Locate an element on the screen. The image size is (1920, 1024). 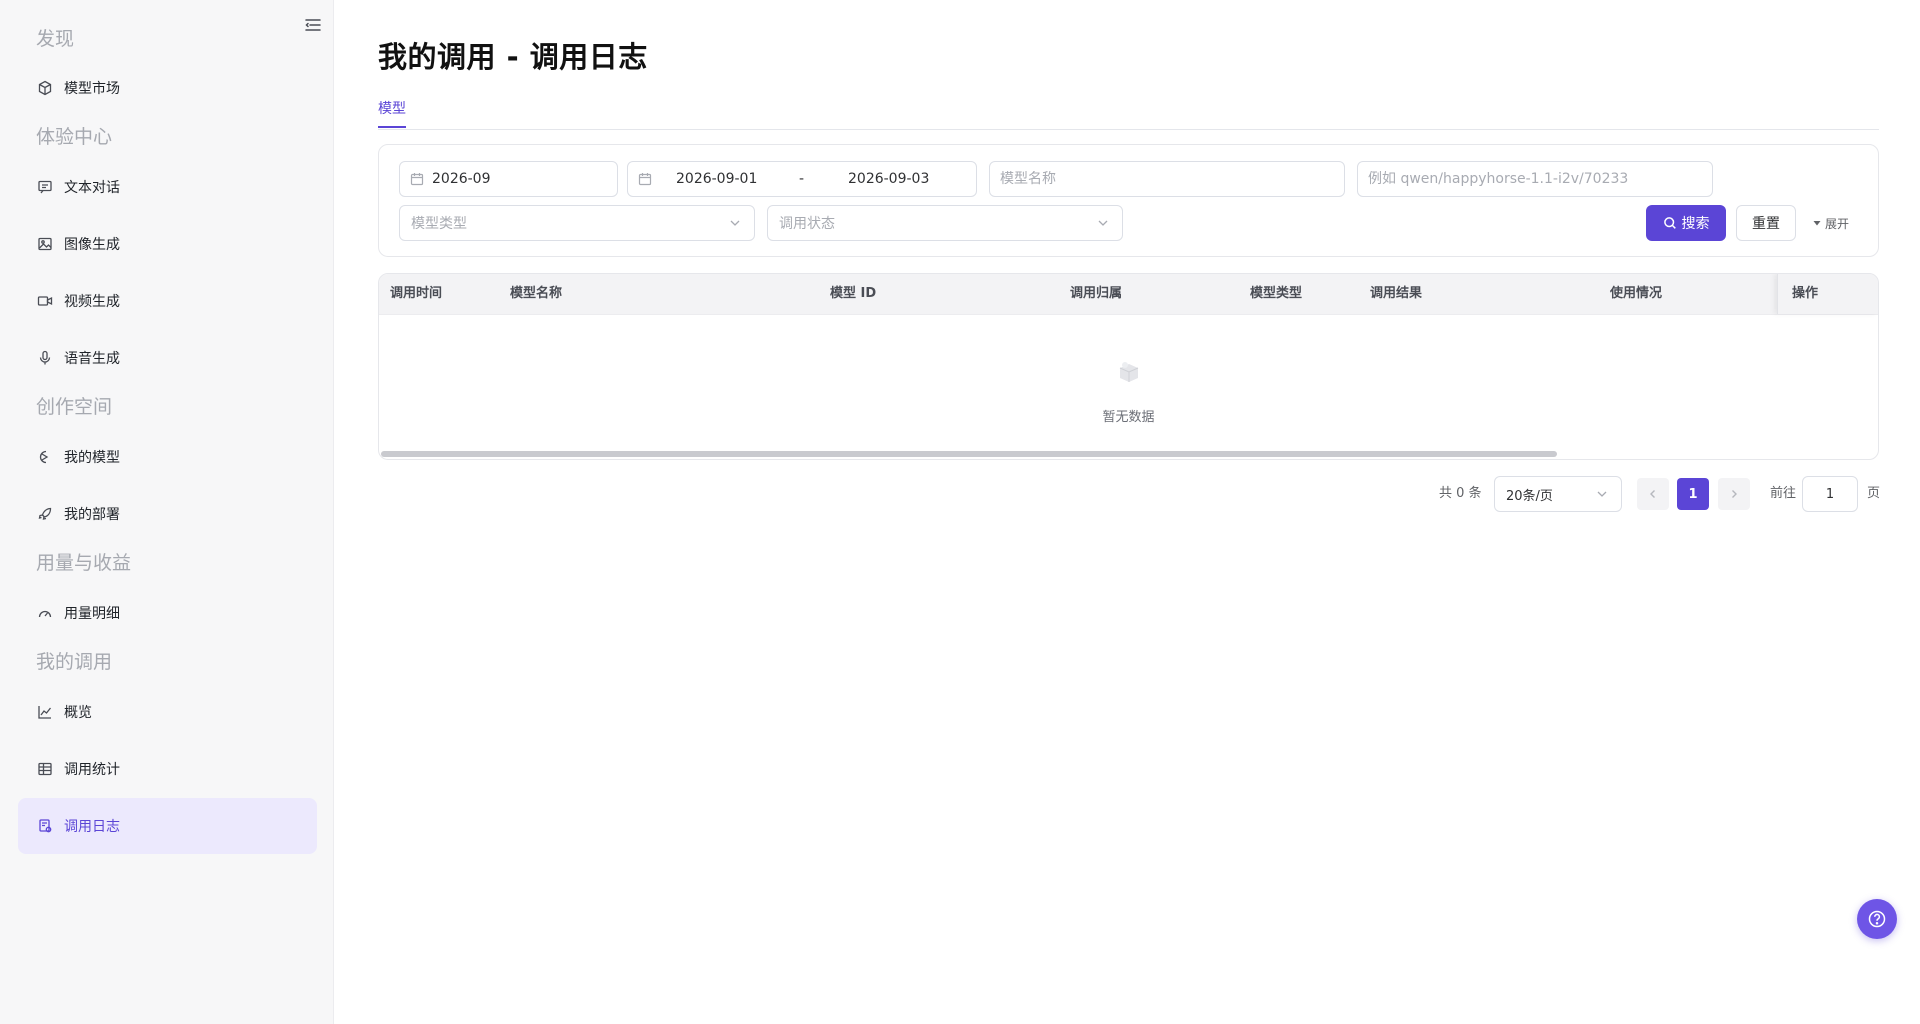
menu-collapse-icon is located at coordinates (313, 25).